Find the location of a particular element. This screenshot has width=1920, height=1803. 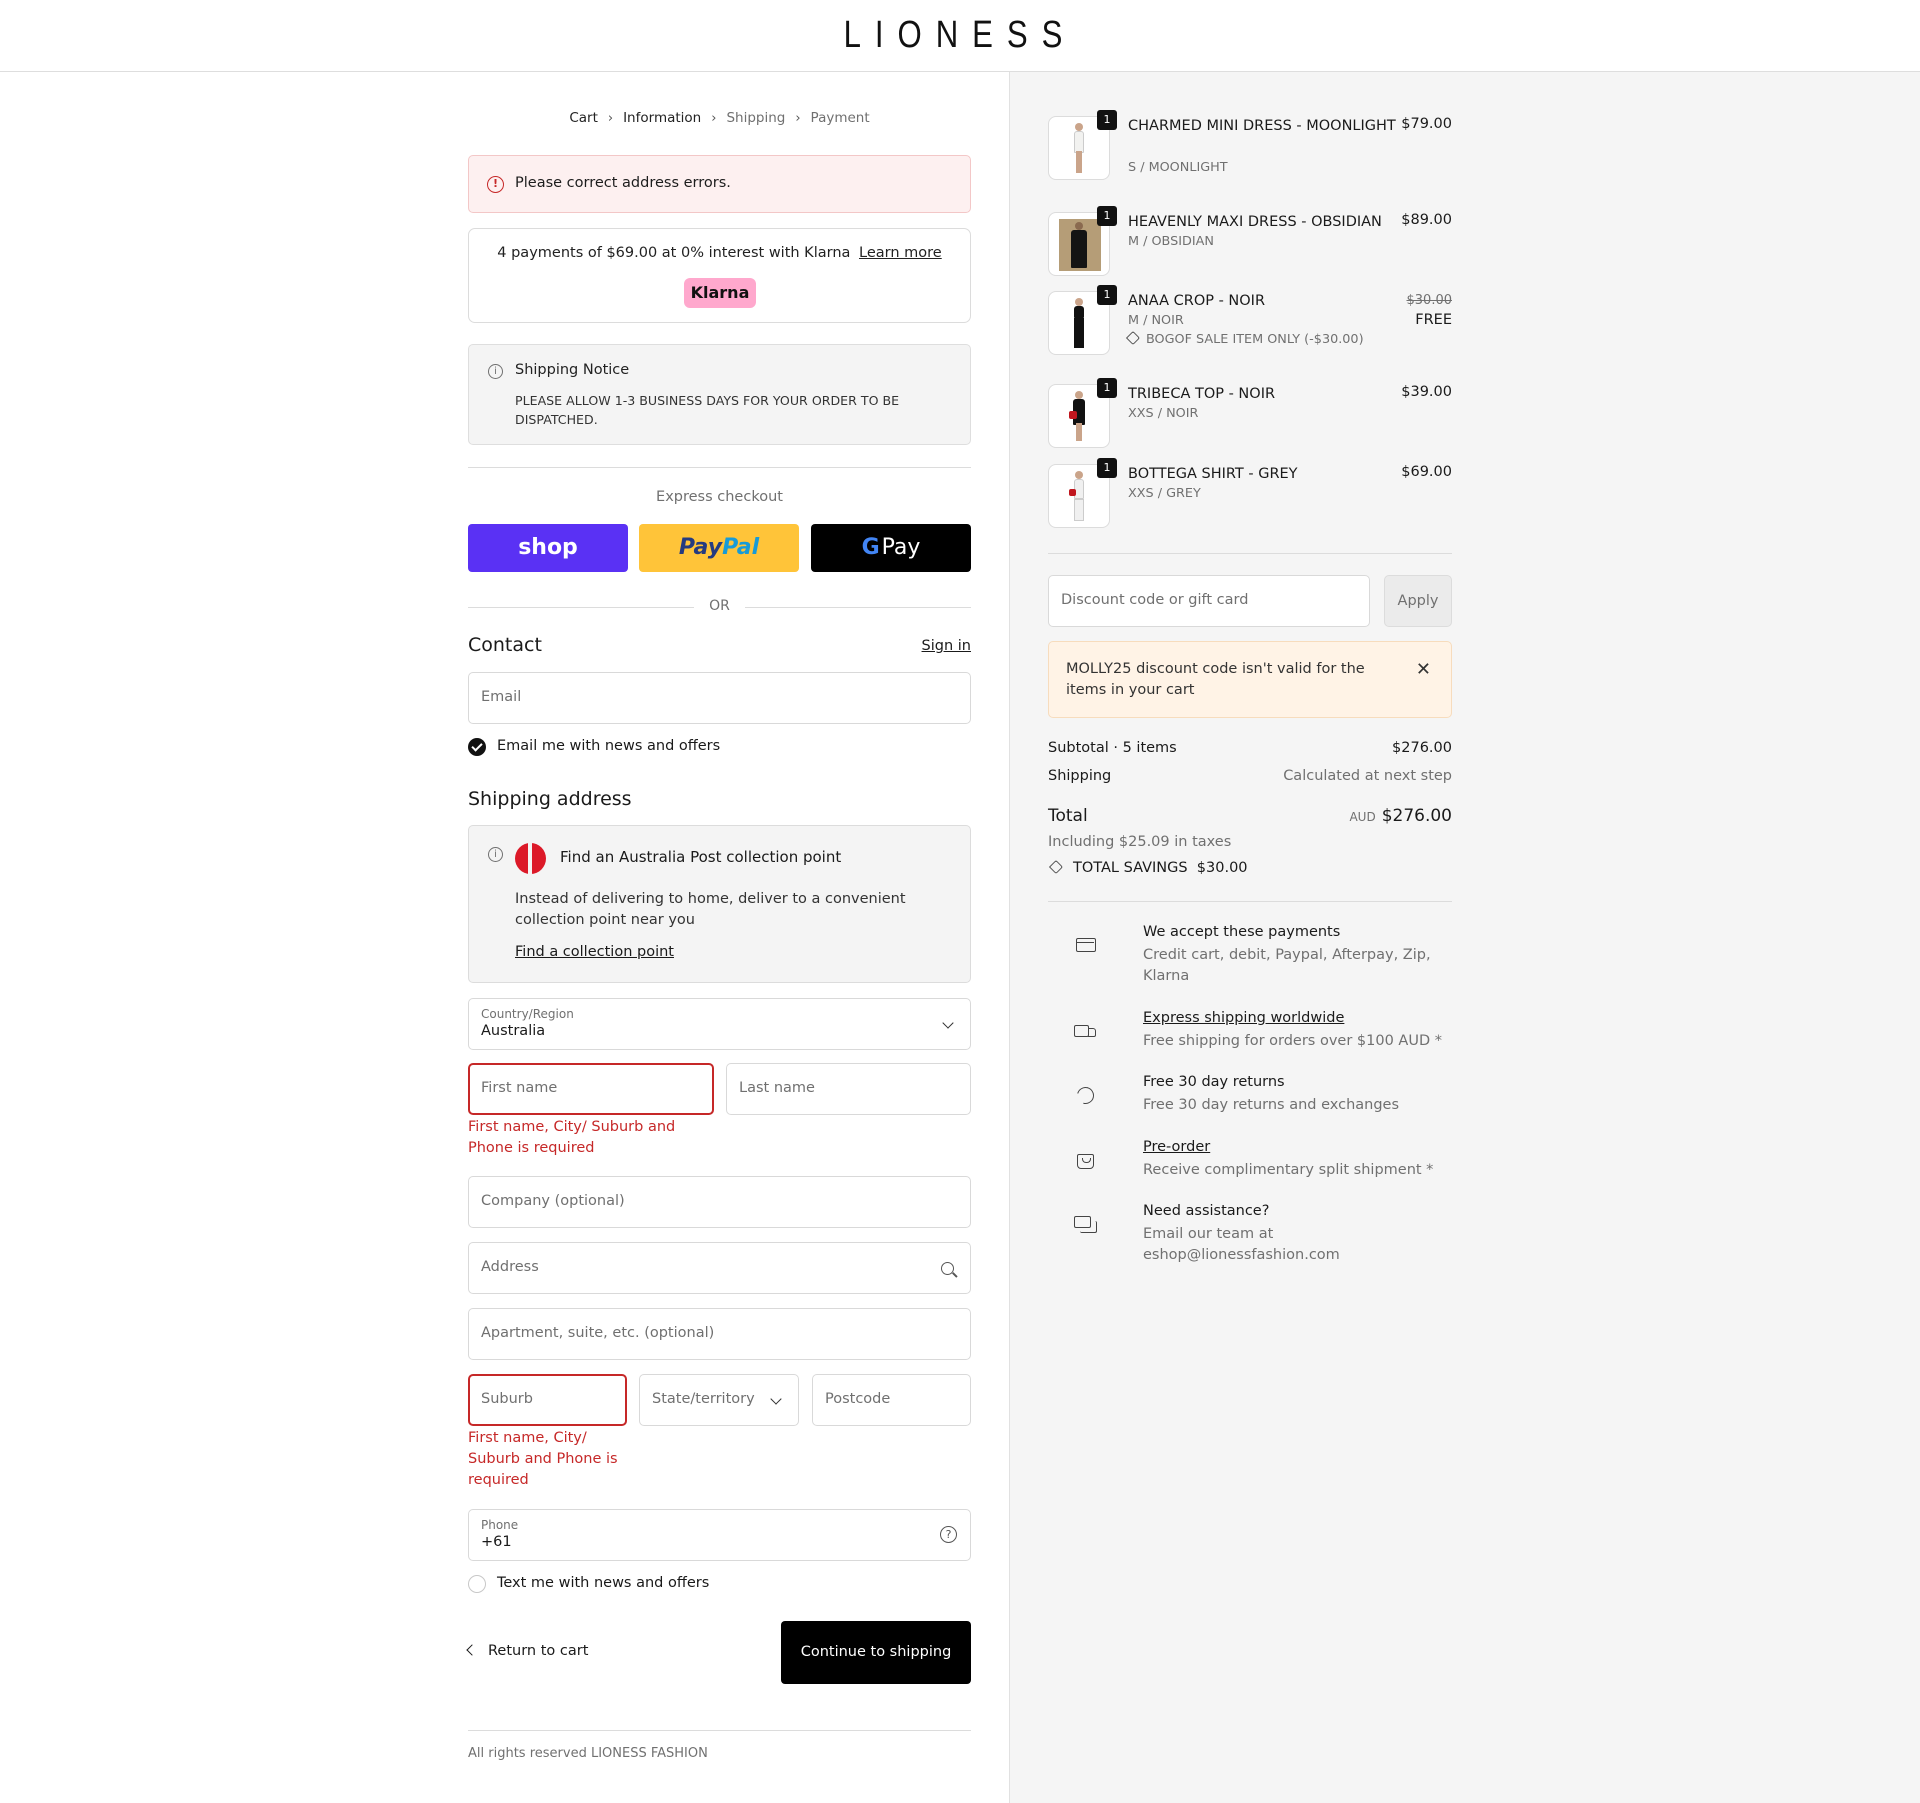

address-field: Address is located at coordinates (719, 1268).